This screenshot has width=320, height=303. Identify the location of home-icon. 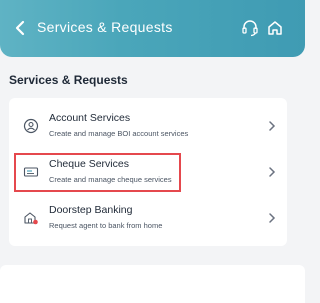
(275, 28).